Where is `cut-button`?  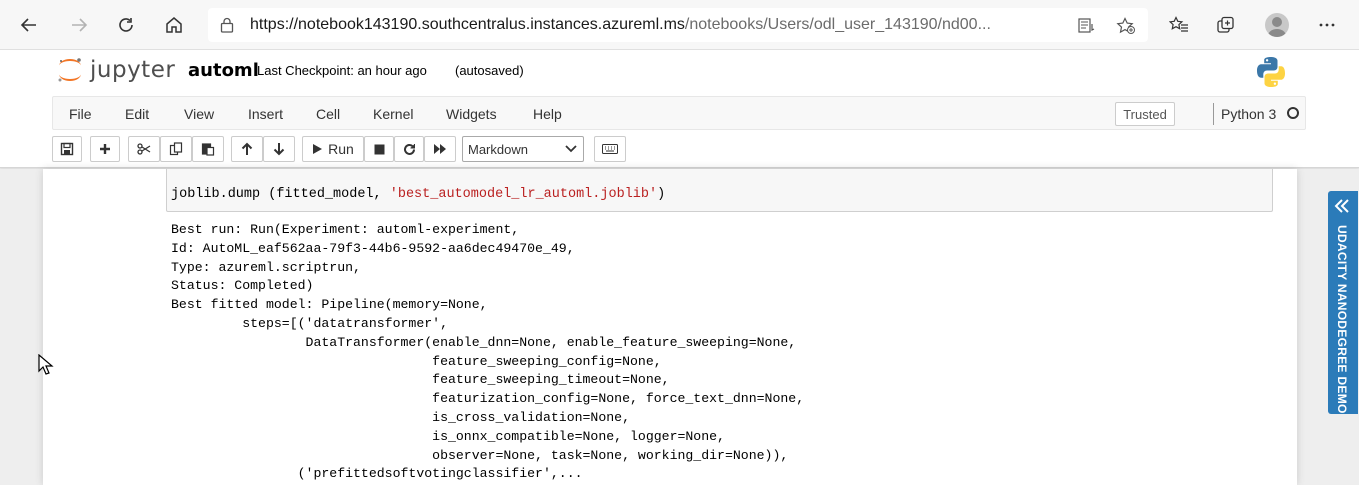
cut-button is located at coordinates (144, 149).